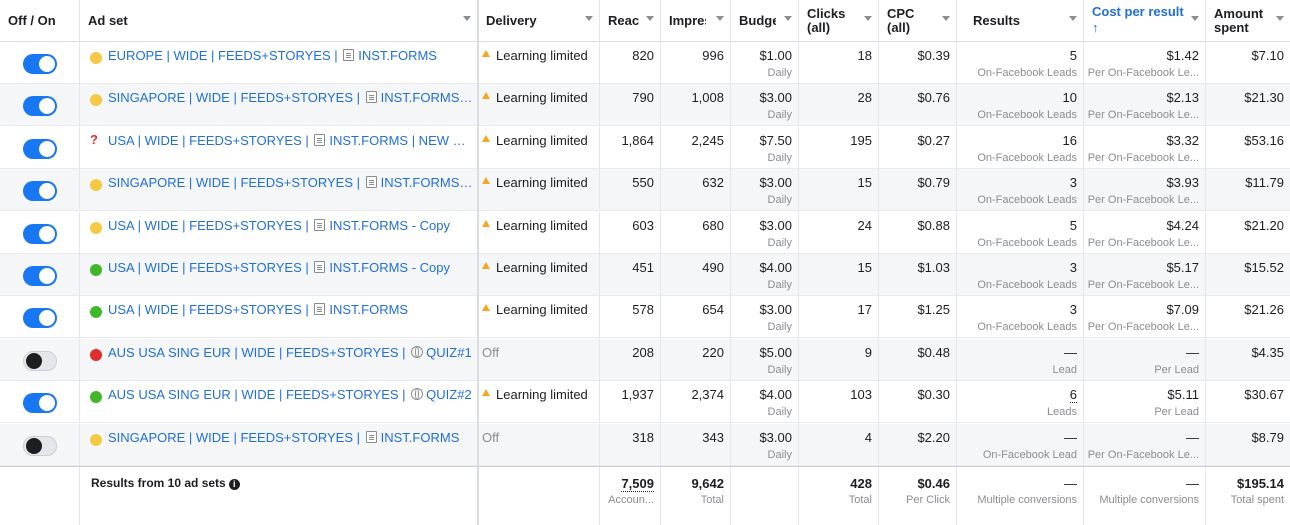  Describe the element at coordinates (234, 484) in the screenshot. I see `info-icon: i` at that location.